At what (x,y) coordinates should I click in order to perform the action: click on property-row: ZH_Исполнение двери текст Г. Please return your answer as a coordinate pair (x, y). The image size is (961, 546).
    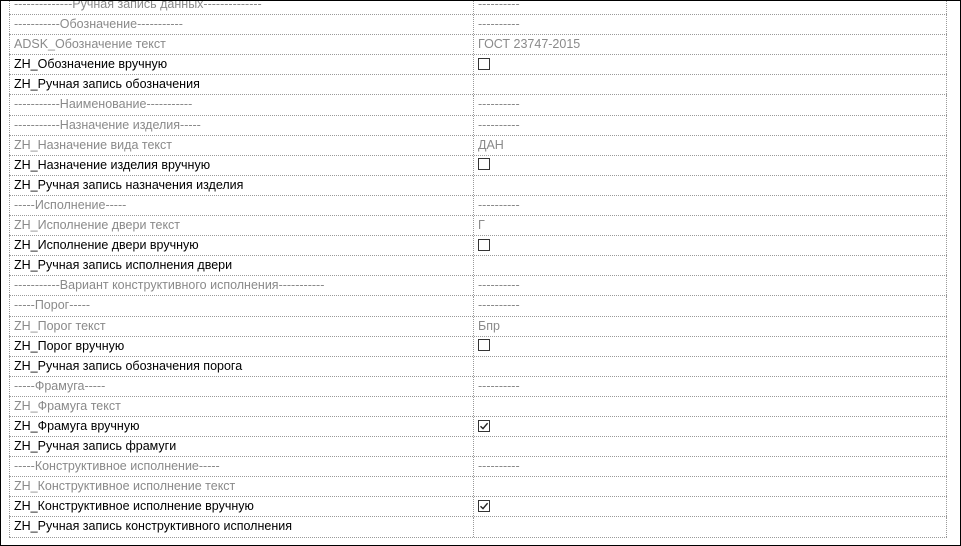
    Looking at the image, I should click on (478, 226).